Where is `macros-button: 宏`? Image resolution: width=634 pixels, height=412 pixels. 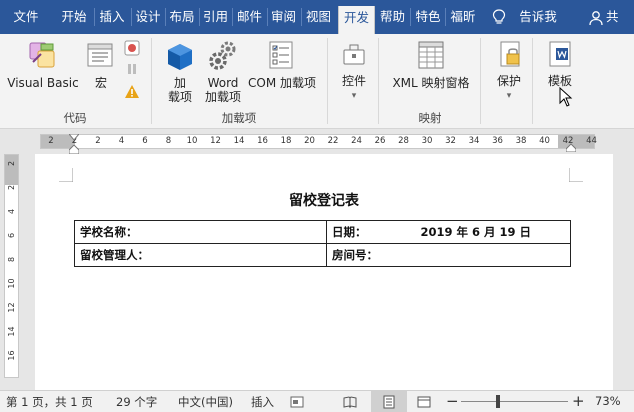
macros-button: 宏 is located at coordinates (101, 83).